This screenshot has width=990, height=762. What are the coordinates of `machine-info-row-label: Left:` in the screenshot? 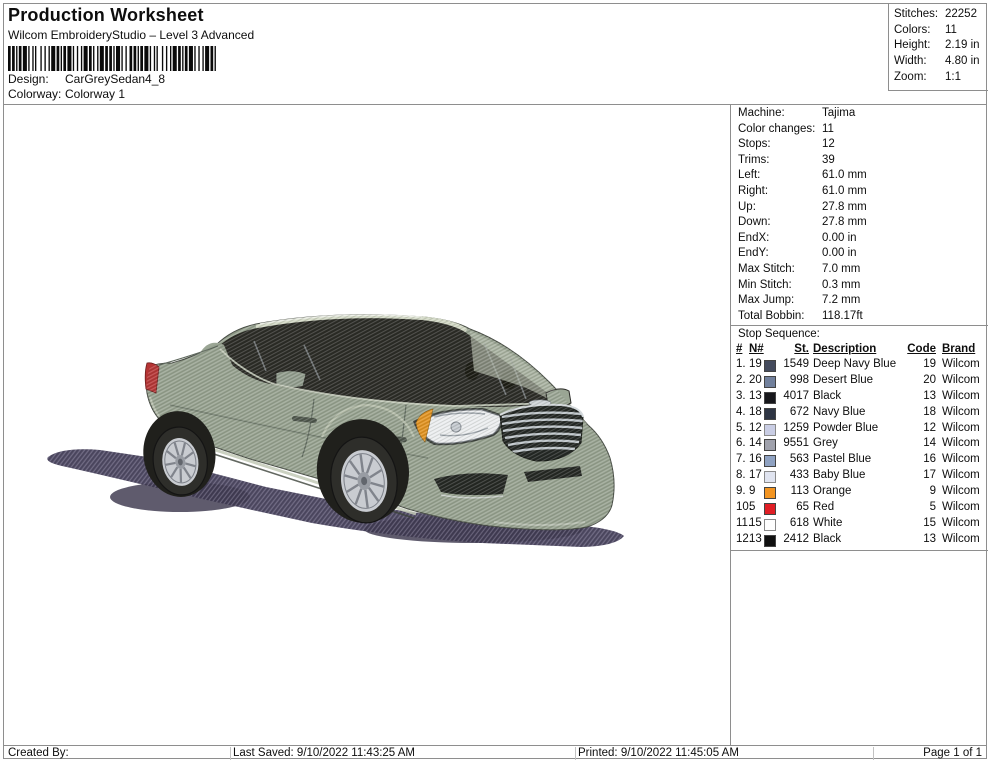 It's located at (749, 175).